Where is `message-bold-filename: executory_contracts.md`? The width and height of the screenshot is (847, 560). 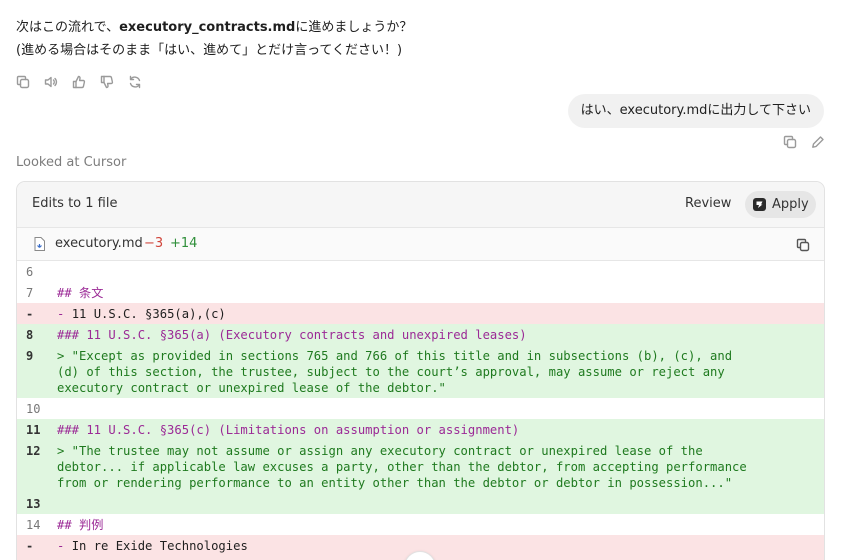
message-bold-filename: executory_contracts.md is located at coordinates (207, 27).